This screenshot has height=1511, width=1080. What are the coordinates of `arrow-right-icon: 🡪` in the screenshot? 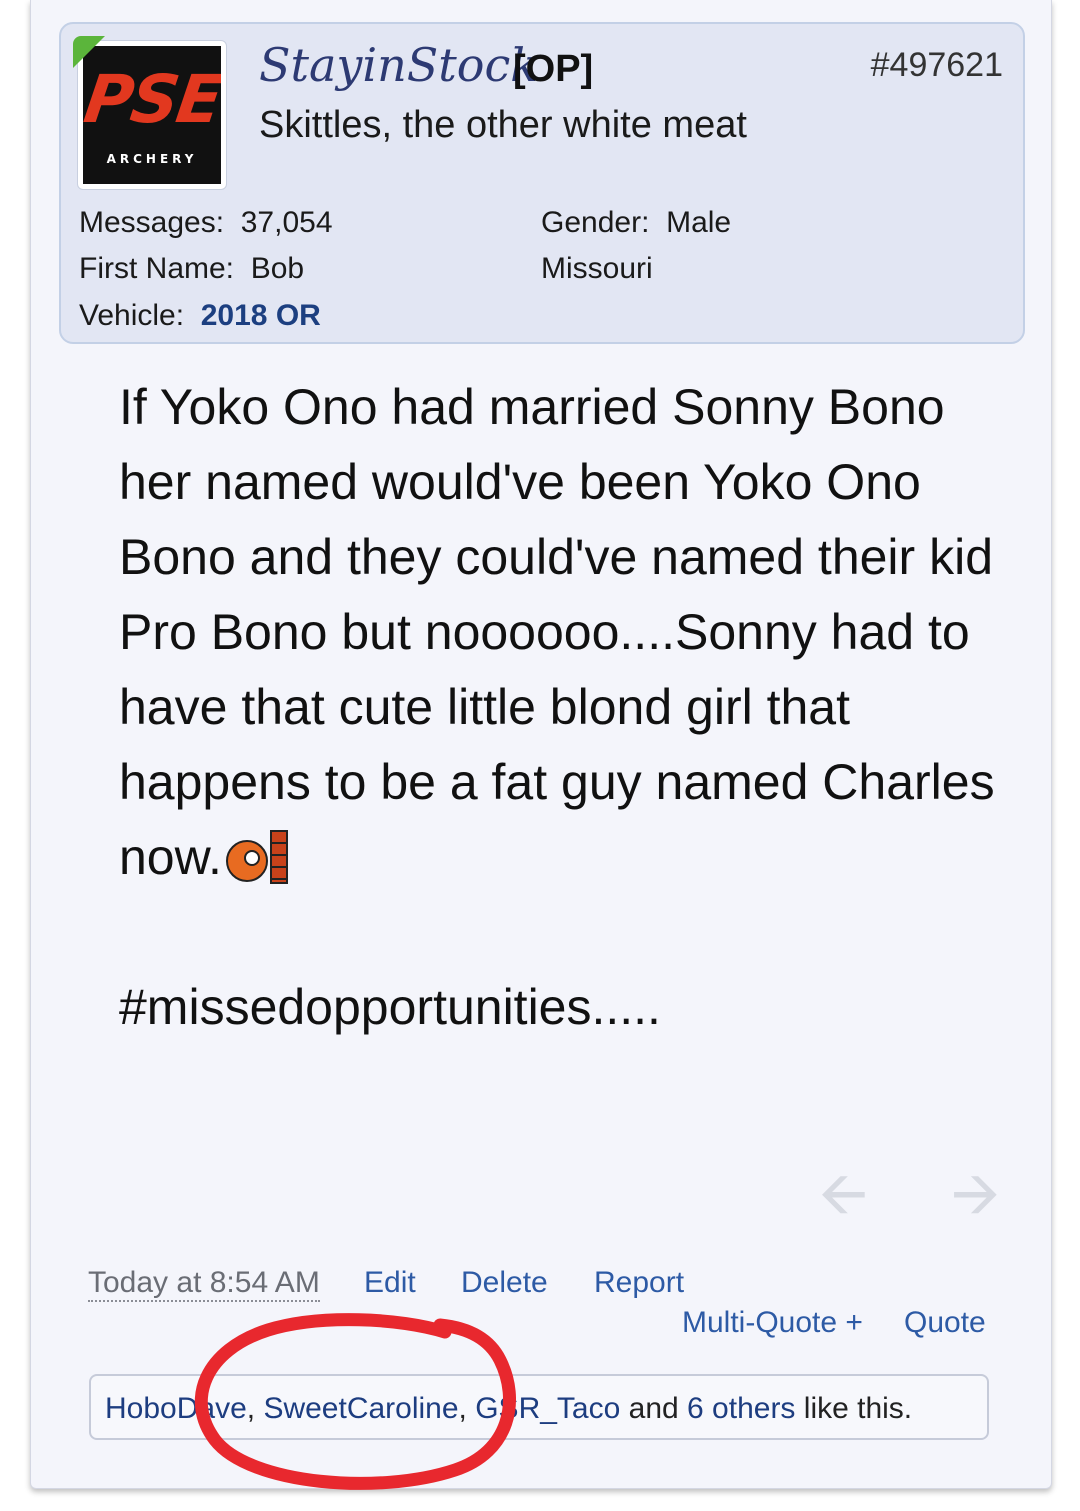 It's located at (975, 1201).